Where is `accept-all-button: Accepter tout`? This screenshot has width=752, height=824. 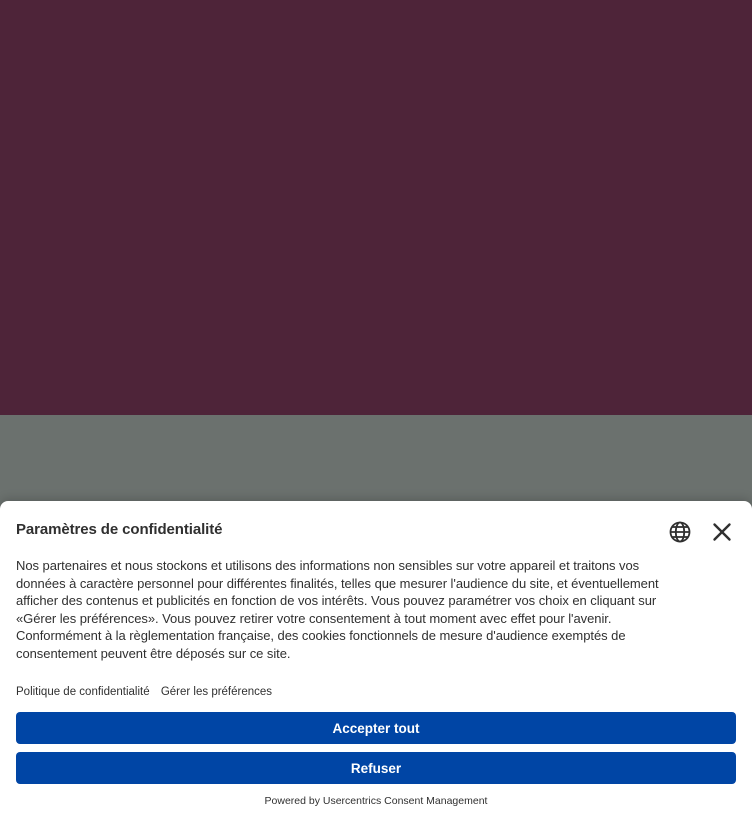 accept-all-button: Accepter tout is located at coordinates (376, 728).